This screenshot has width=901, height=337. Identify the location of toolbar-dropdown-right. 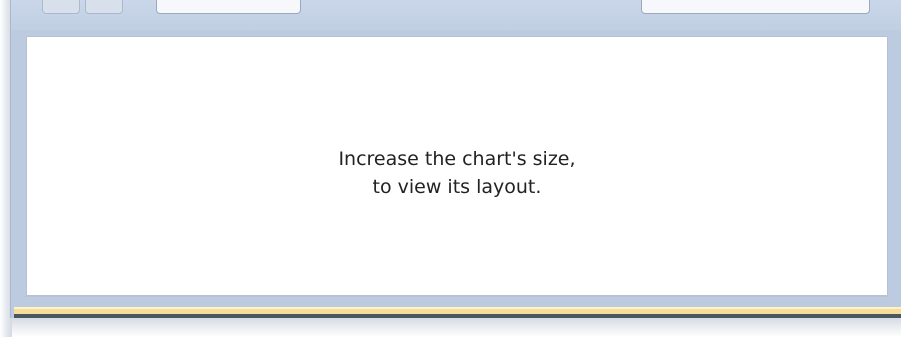
(755, 7).